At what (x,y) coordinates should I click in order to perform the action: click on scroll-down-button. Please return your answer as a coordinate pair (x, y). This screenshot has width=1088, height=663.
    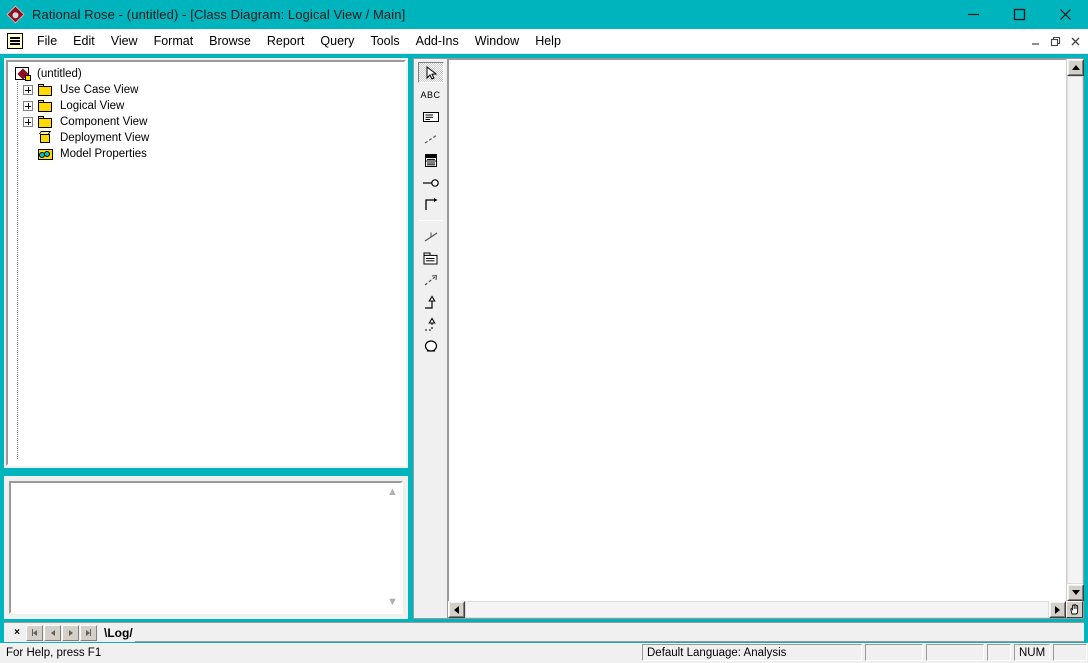
    Looking at the image, I should click on (1075, 592).